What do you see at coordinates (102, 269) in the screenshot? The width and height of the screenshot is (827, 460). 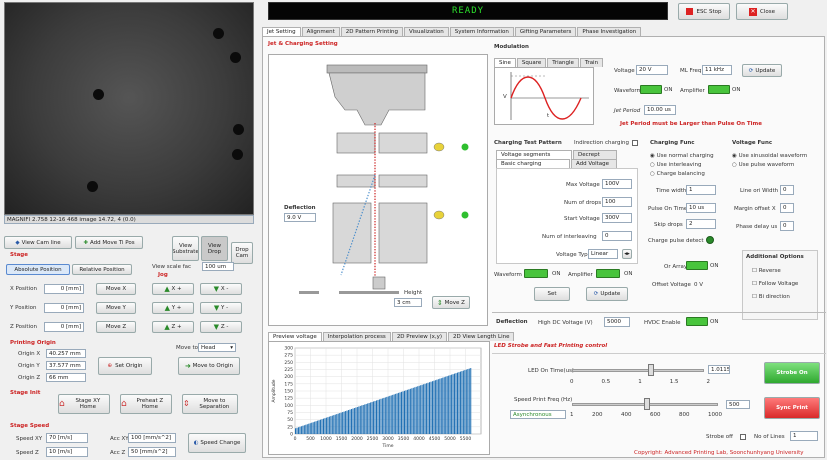 I see `relative-position-button: Relative Position` at bounding box center [102, 269].